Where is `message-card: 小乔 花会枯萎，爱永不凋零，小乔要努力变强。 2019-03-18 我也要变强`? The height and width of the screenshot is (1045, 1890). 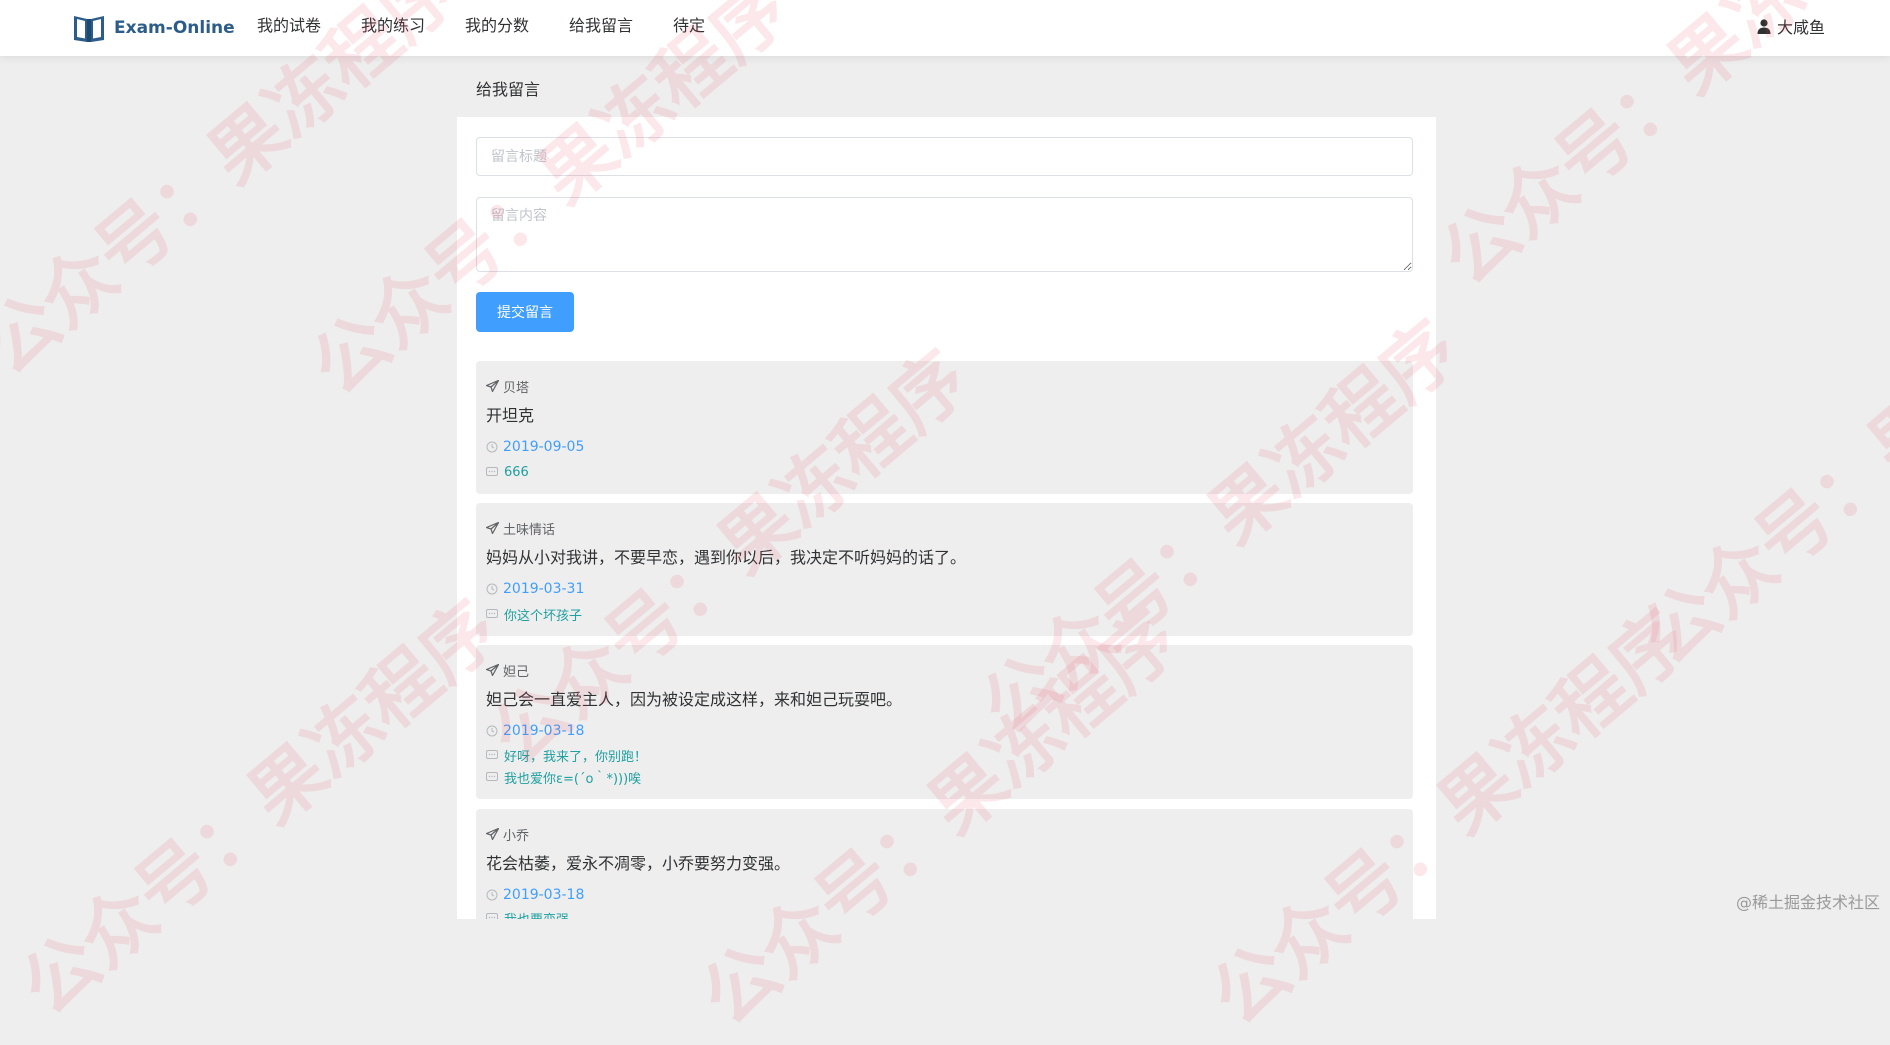 message-card: 小乔 花会枯萎，爱永不凋零，小乔要努力变强。 2019-03-18 我也要变强 is located at coordinates (944, 864).